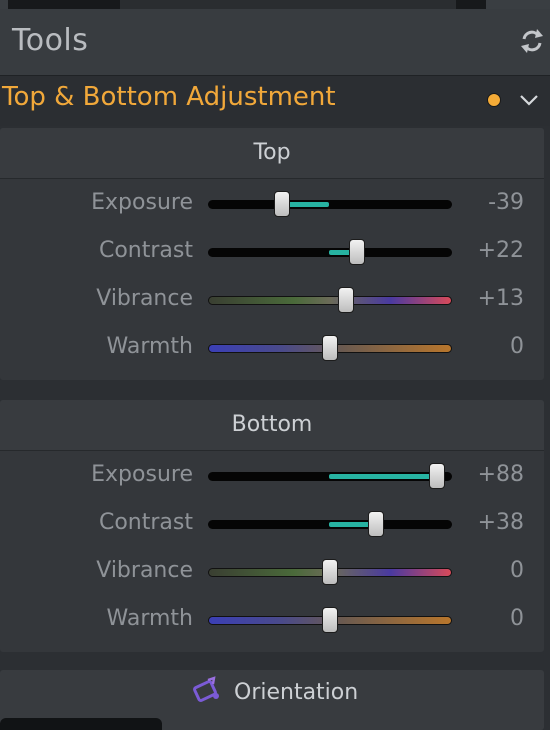 This screenshot has height=730, width=550. I want to click on section-title: Top & Bottom Adjustment, so click(169, 97).